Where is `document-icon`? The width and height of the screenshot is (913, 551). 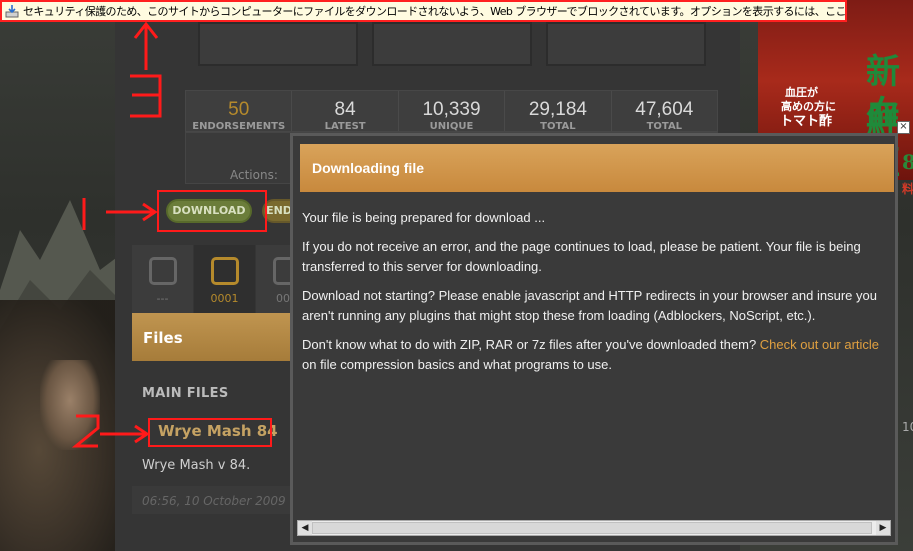
document-icon is located at coordinates (163, 271).